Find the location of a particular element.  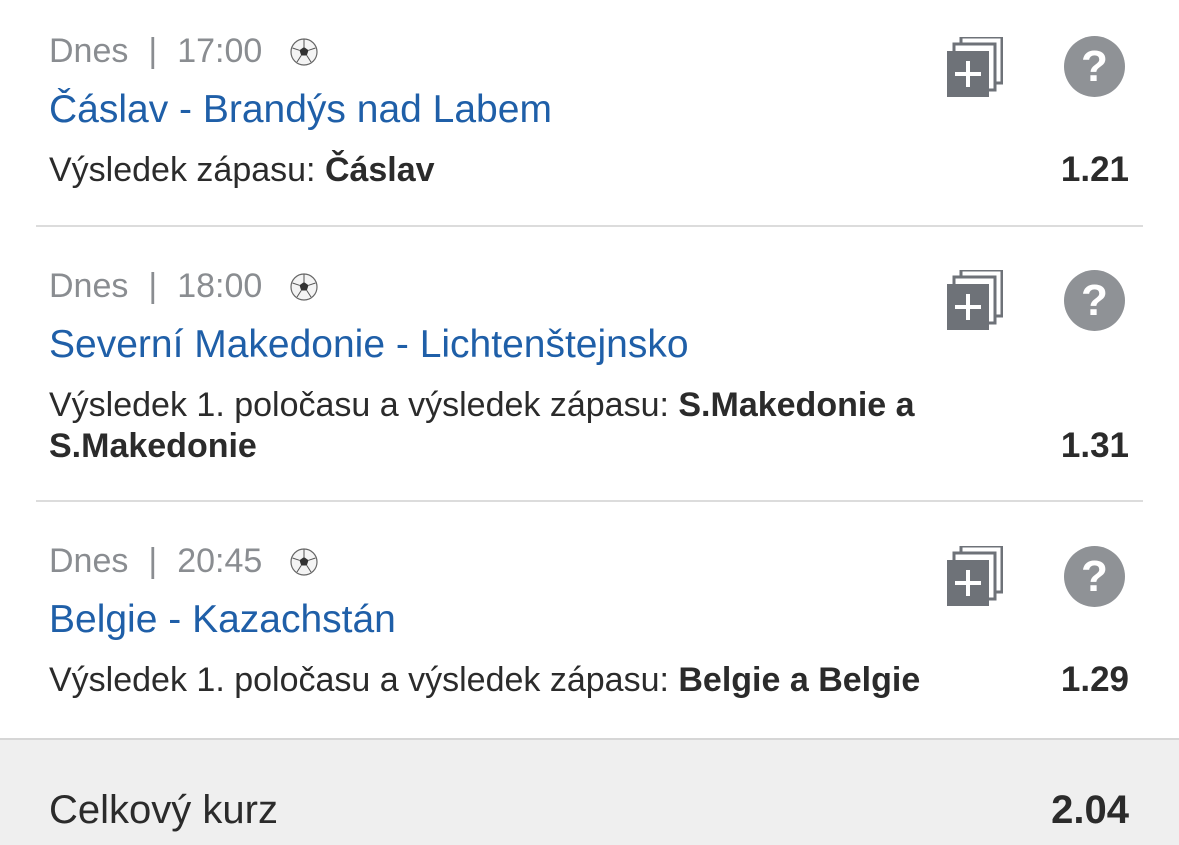

bet-meta: Dnes | 18:00 is located at coordinates (183, 286).